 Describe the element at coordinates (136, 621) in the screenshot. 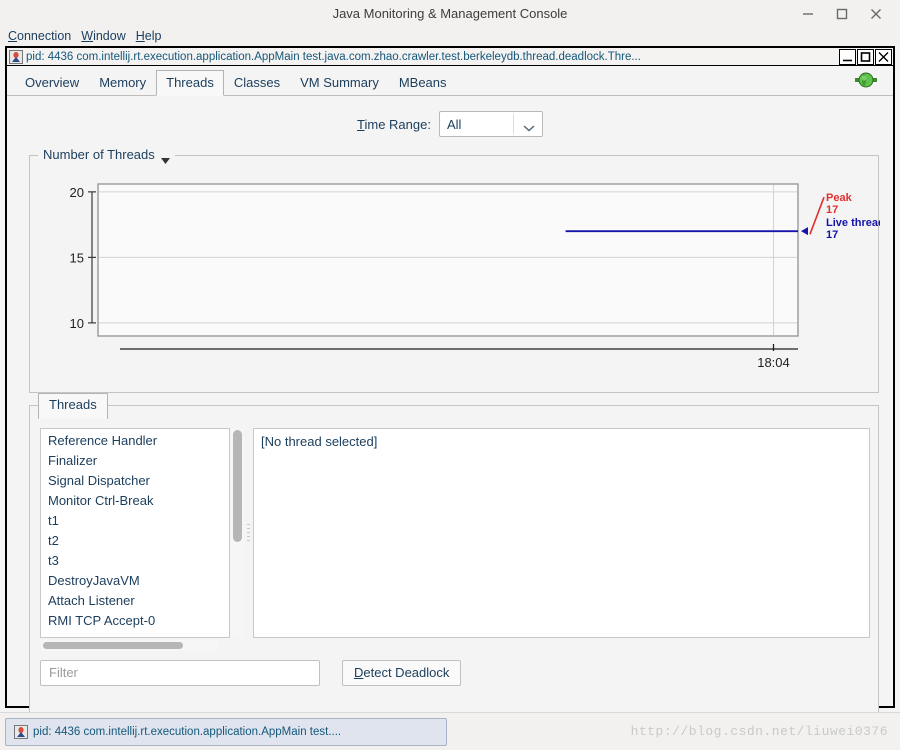

I see `list-item: RMI TCP Accept-0` at that location.